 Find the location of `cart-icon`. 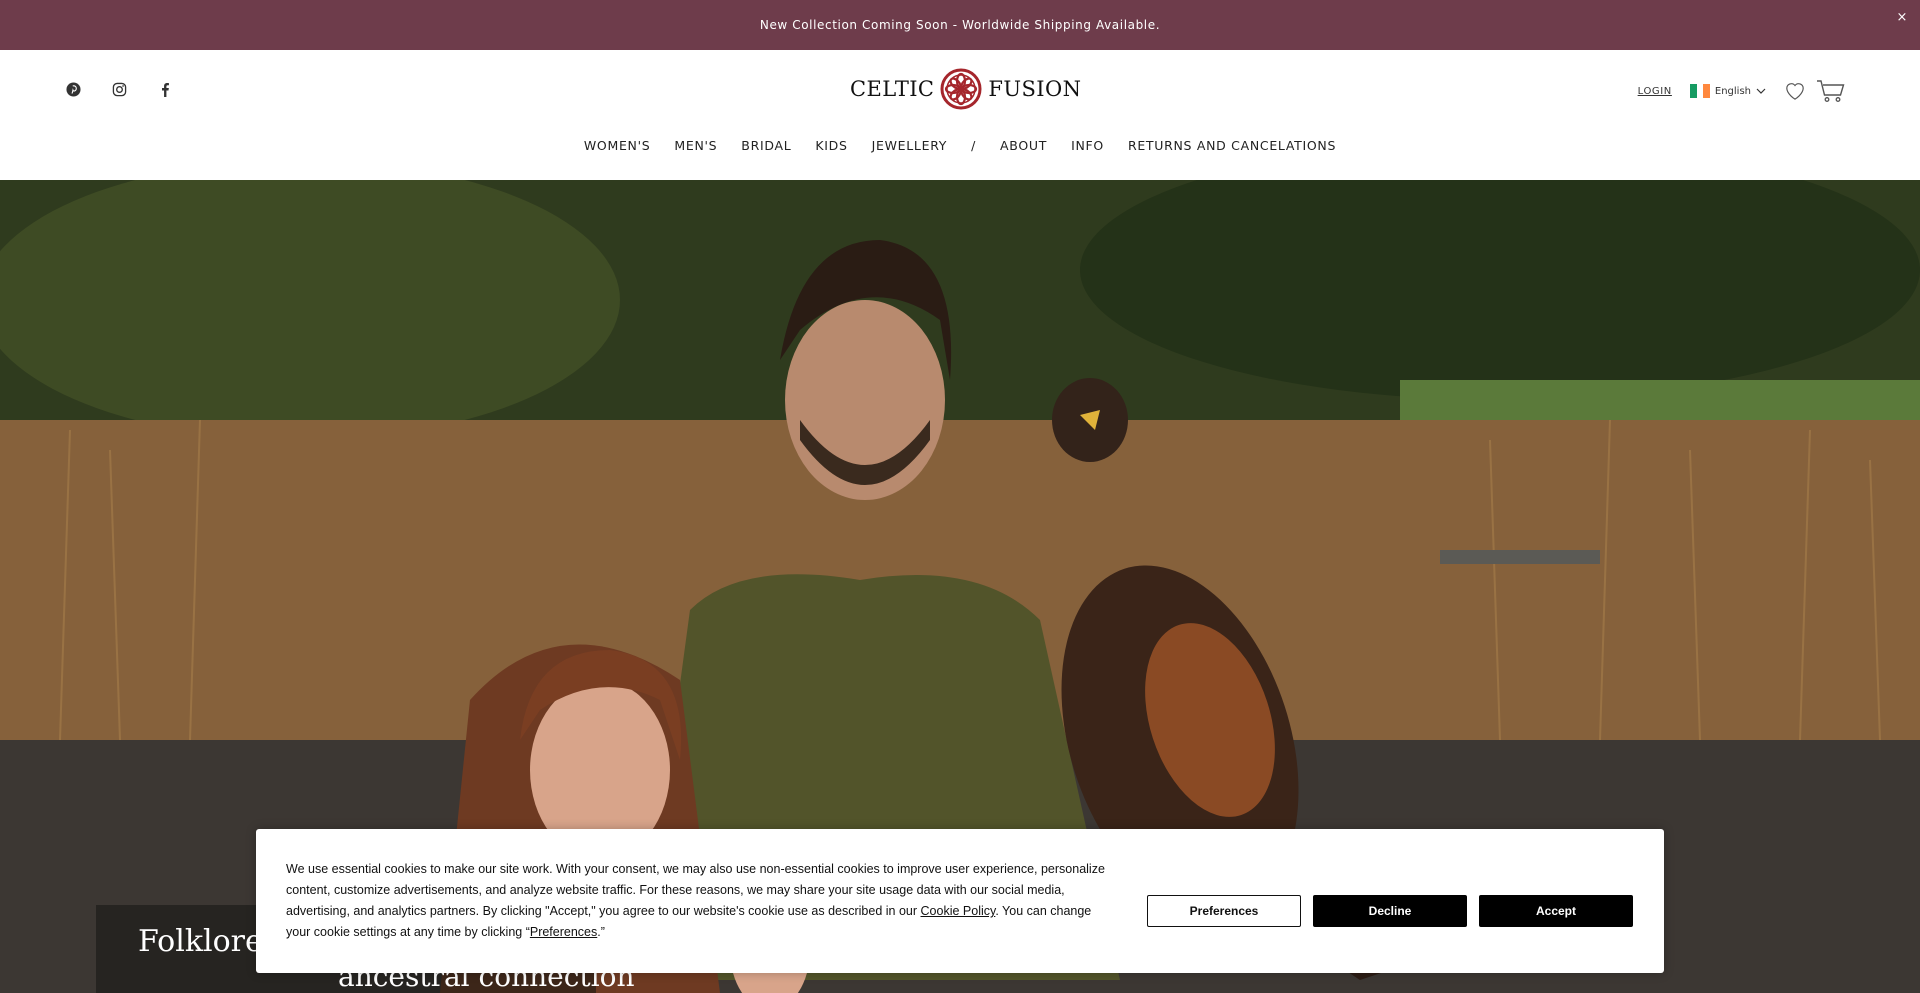

cart-icon is located at coordinates (1831, 91).